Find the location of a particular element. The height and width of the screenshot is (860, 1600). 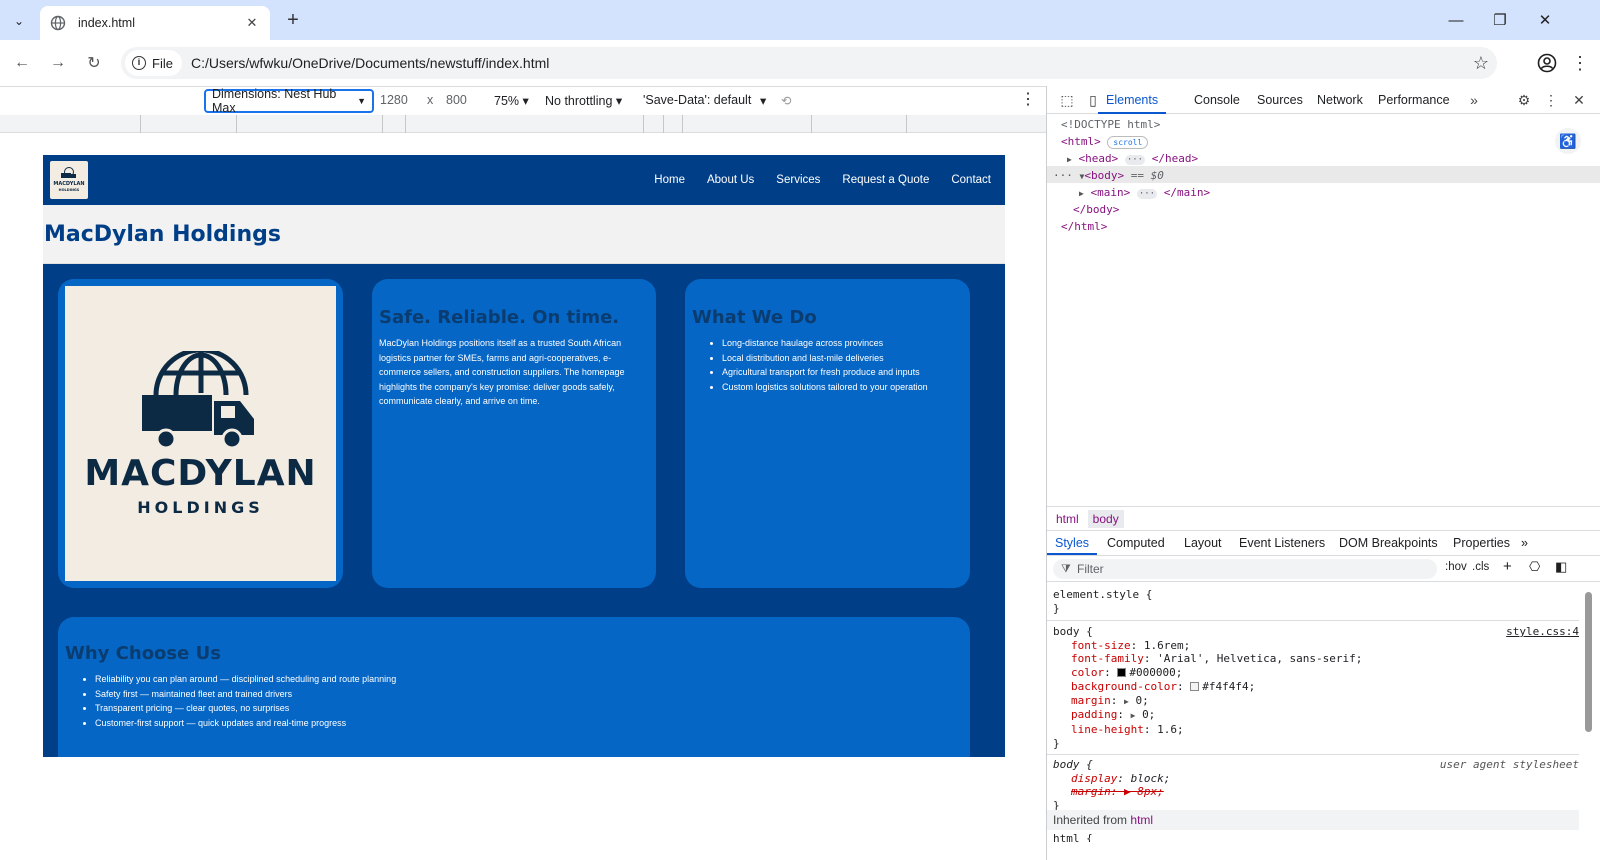

dom-body-close: </body> is located at coordinates (1096, 209).